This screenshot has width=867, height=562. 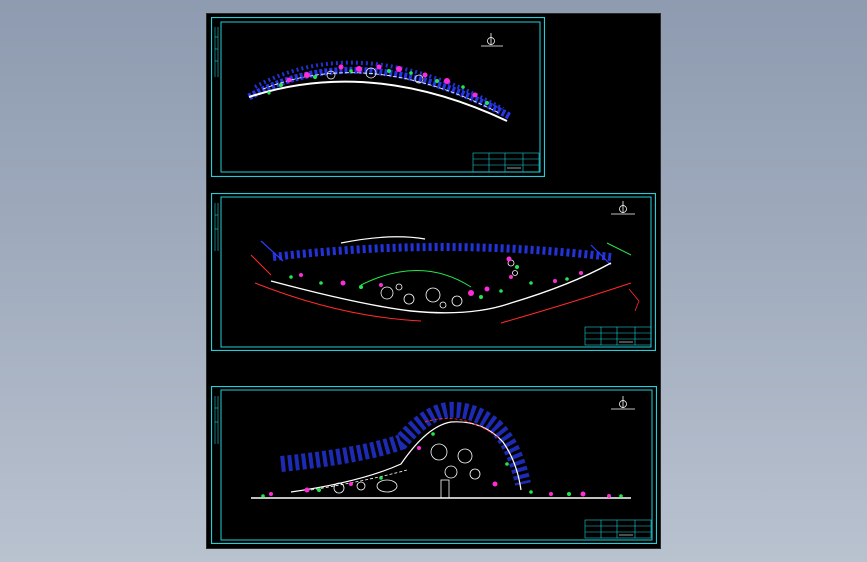 I want to click on sheet-2-middle-wide-plan, so click(x=433, y=272).